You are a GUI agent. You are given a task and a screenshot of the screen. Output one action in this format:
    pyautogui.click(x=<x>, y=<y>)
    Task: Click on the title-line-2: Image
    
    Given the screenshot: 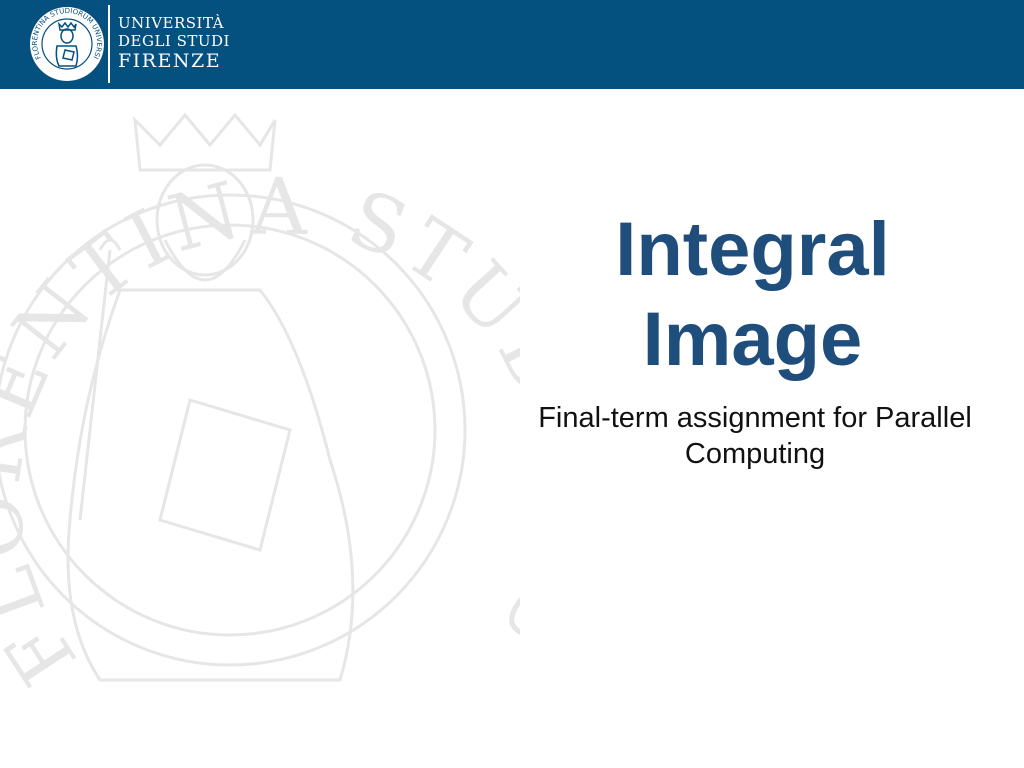 What is the action you would take?
    pyautogui.click(x=752, y=339)
    